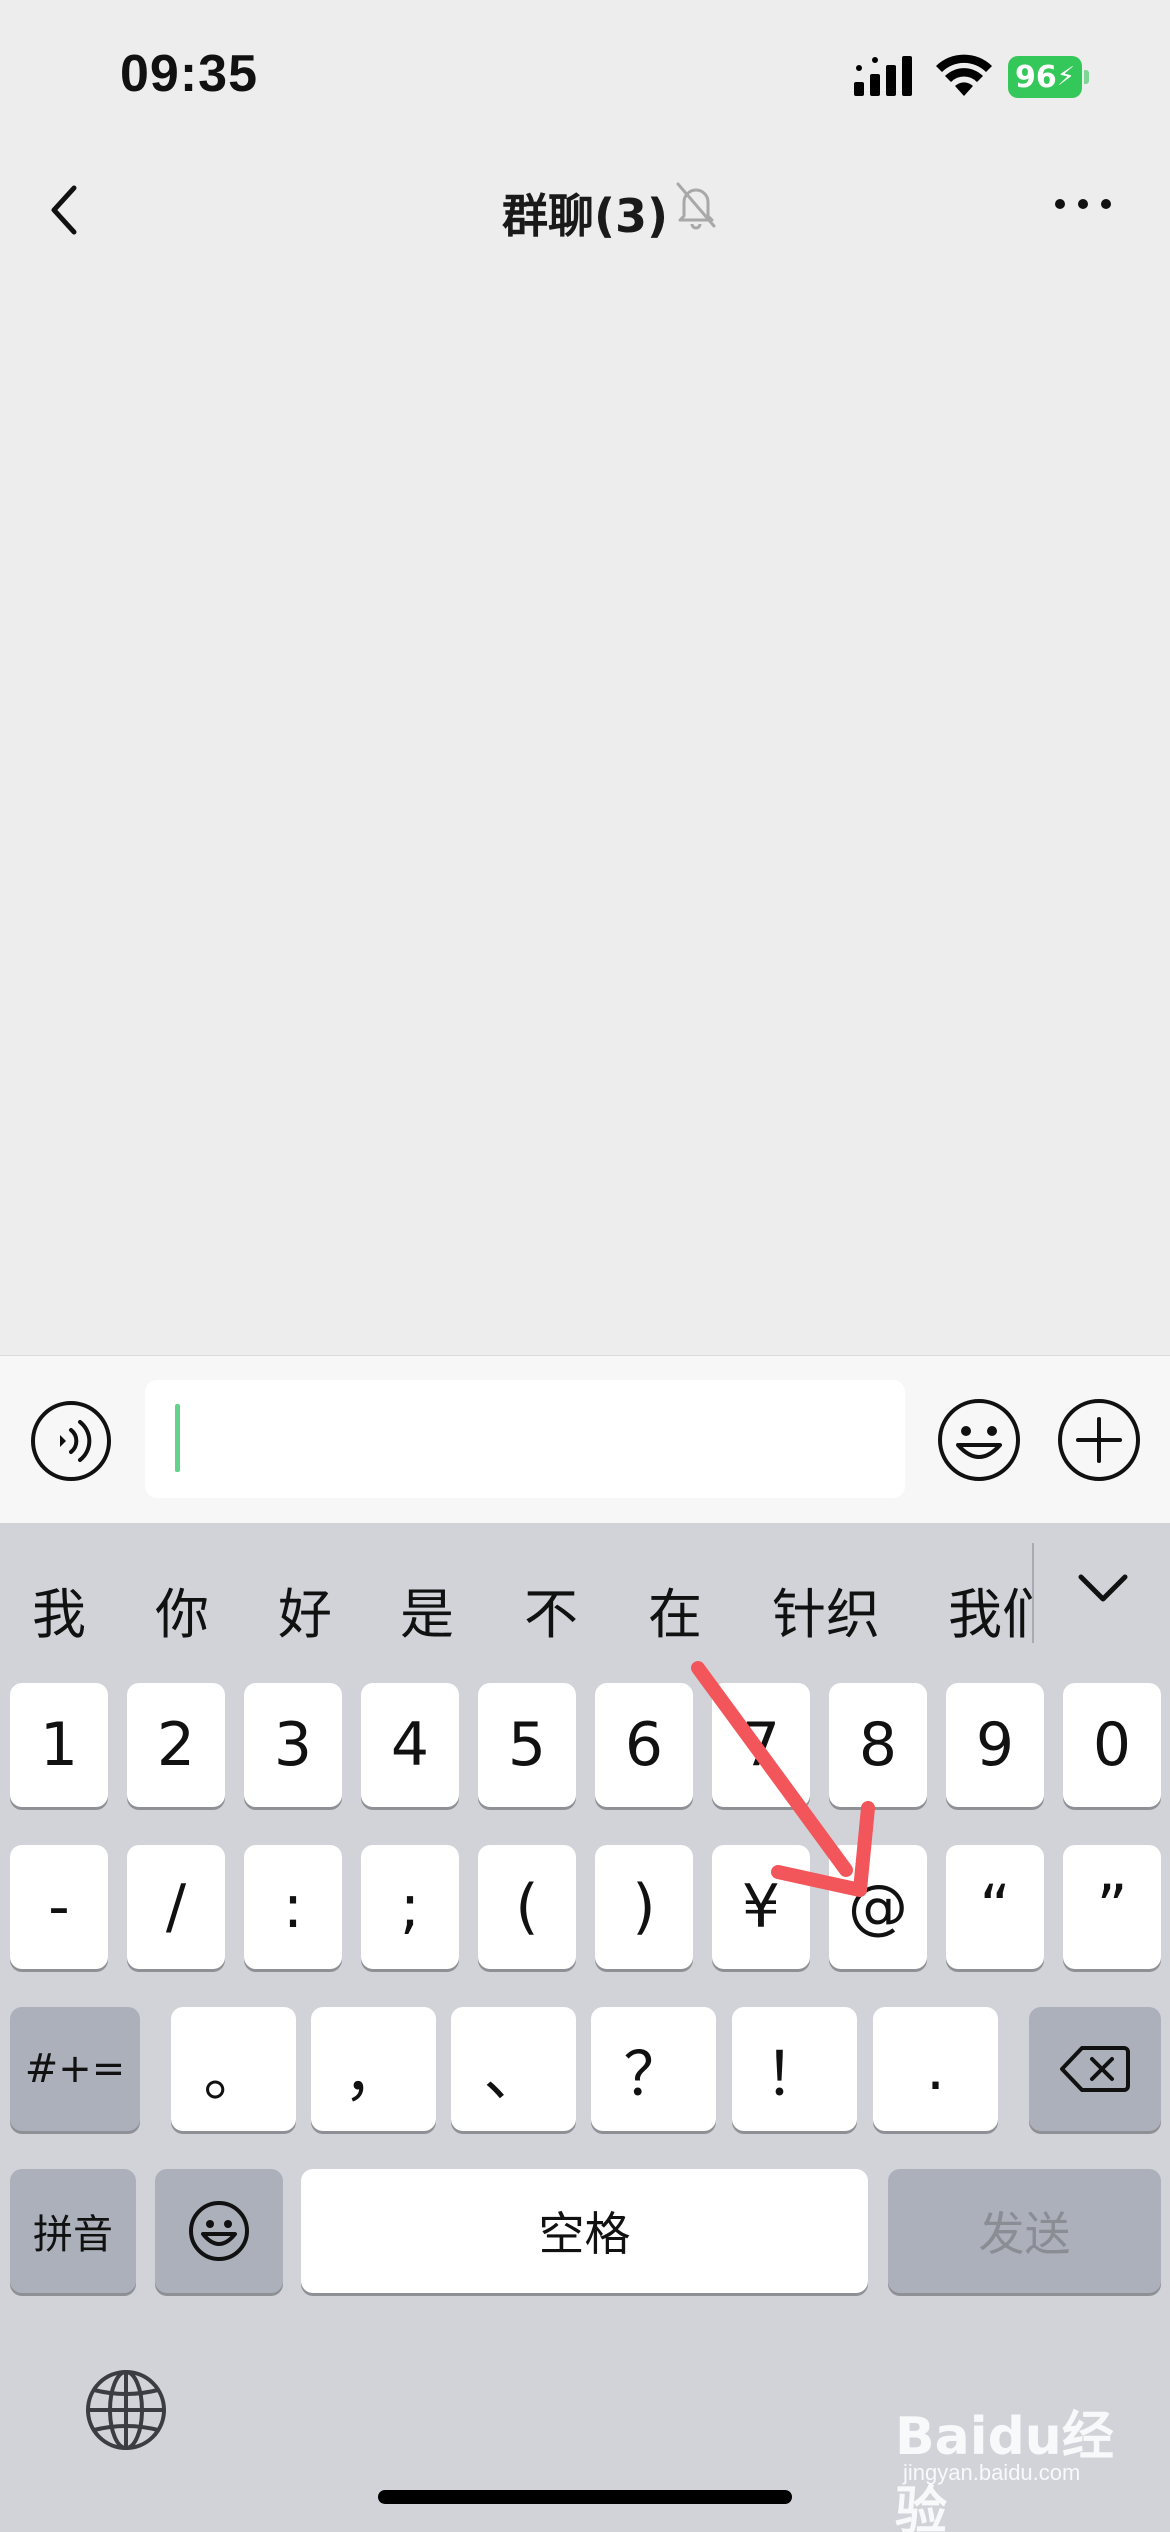 The height and width of the screenshot is (2532, 1170). I want to click on key-slash: /, so click(176, 1907).